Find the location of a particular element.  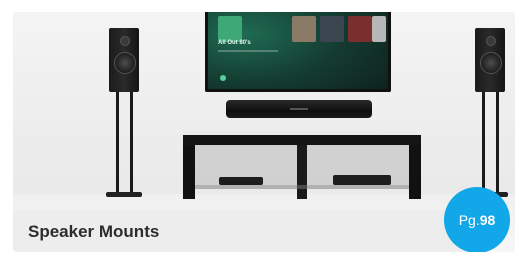

right-speaker-icon is located at coordinates (490, 60).